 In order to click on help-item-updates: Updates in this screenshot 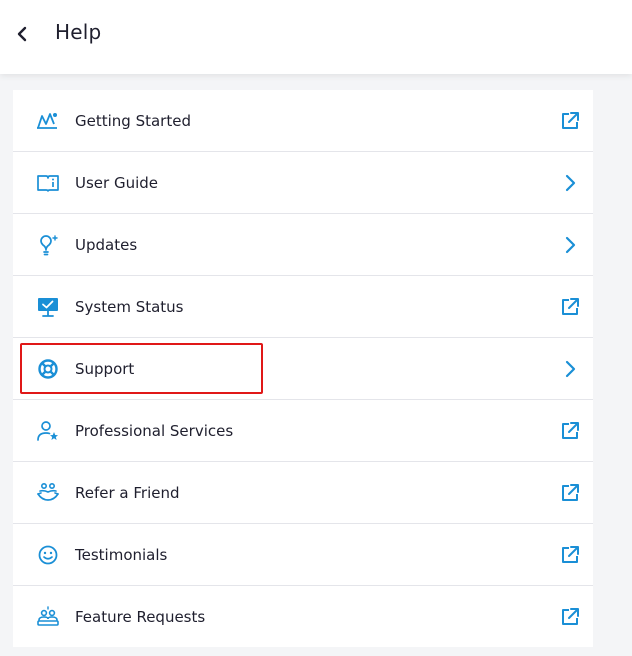, I will do `click(303, 245)`.